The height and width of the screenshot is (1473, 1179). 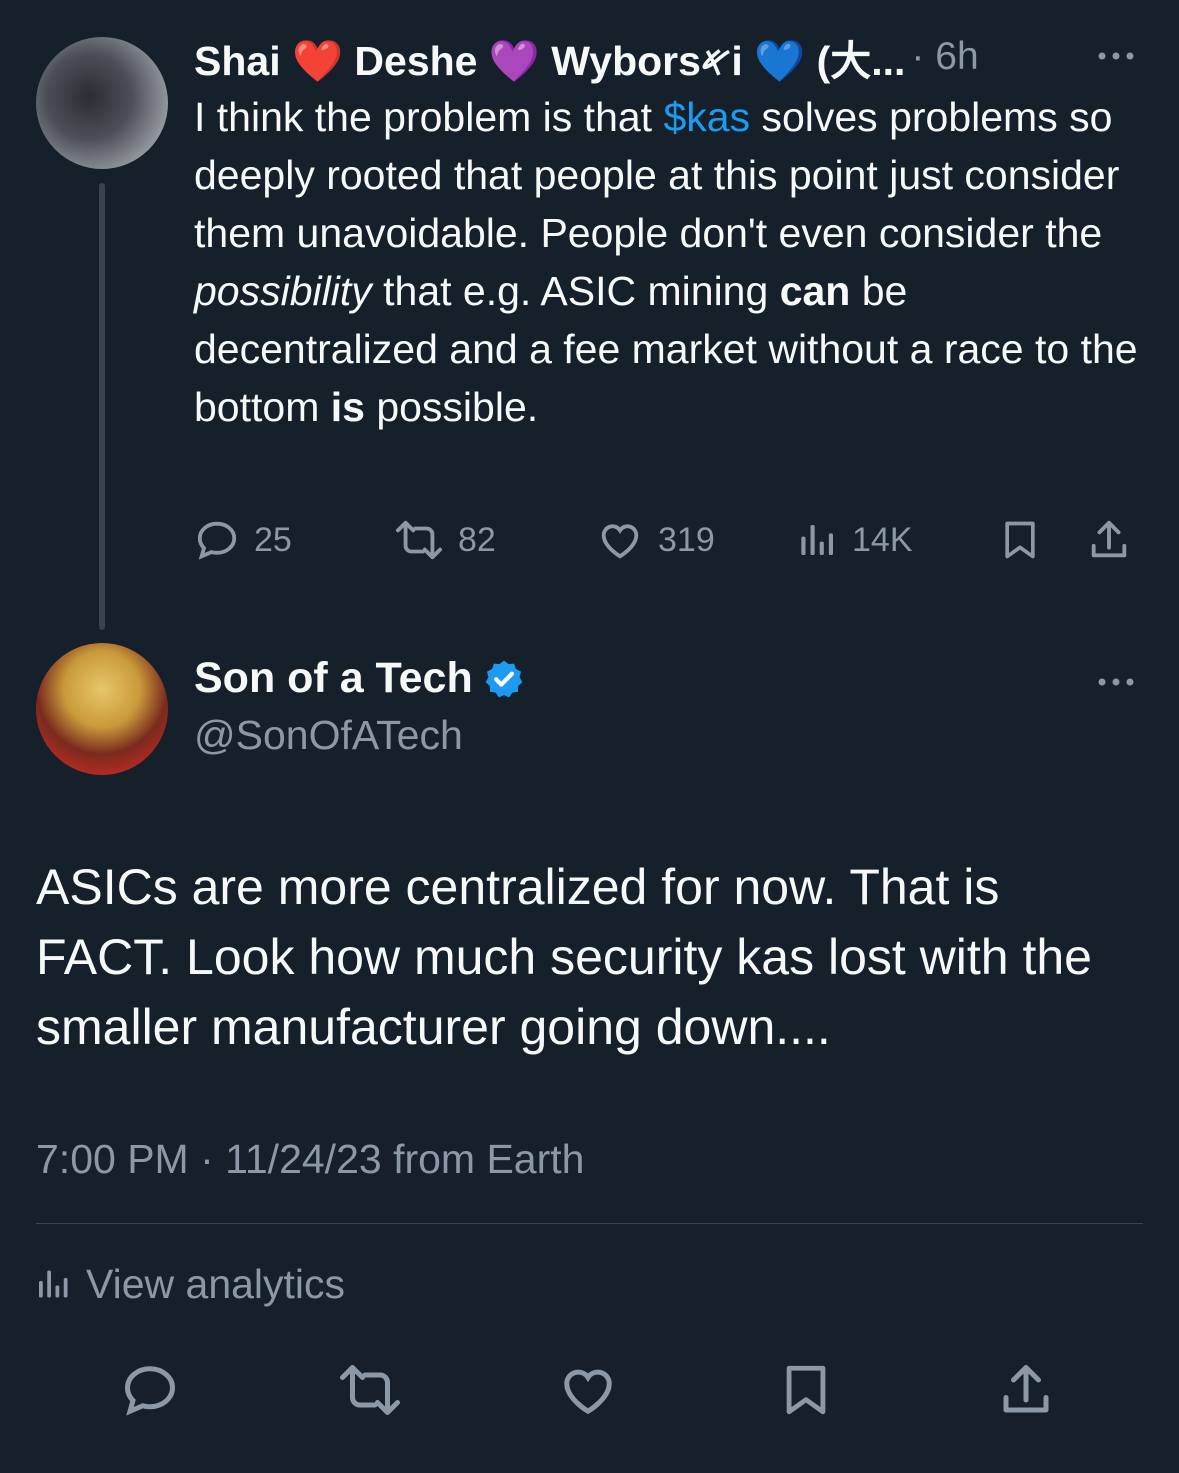 I want to click on repost-button: 82, so click(x=445, y=540).